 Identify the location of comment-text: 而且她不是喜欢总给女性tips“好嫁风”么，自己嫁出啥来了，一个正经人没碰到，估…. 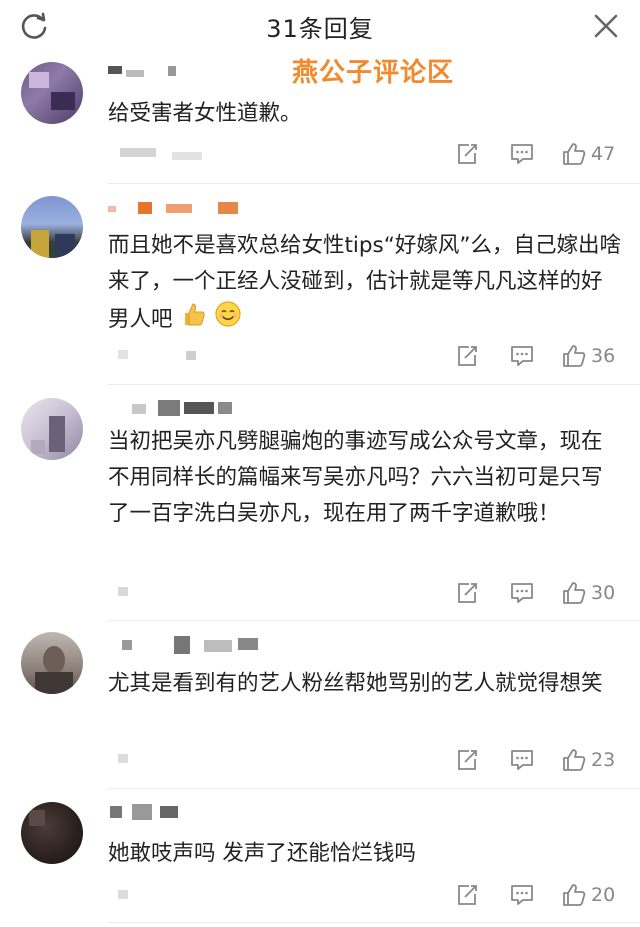
(365, 284).